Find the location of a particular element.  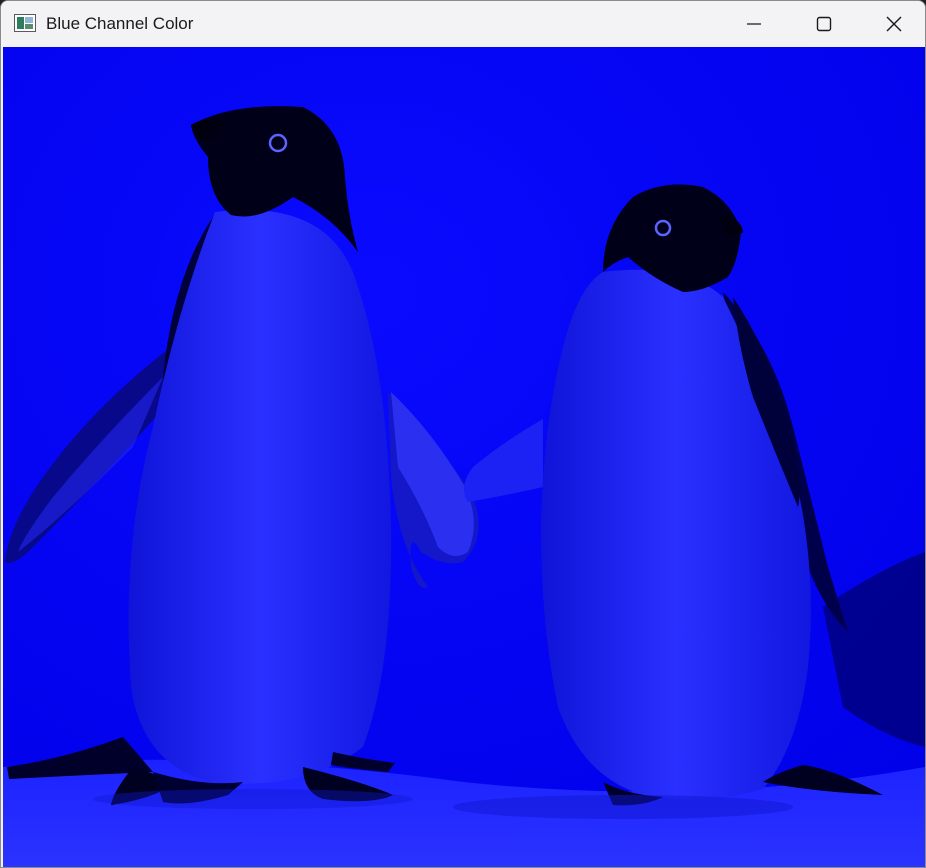

close-button is located at coordinates (892, 24).